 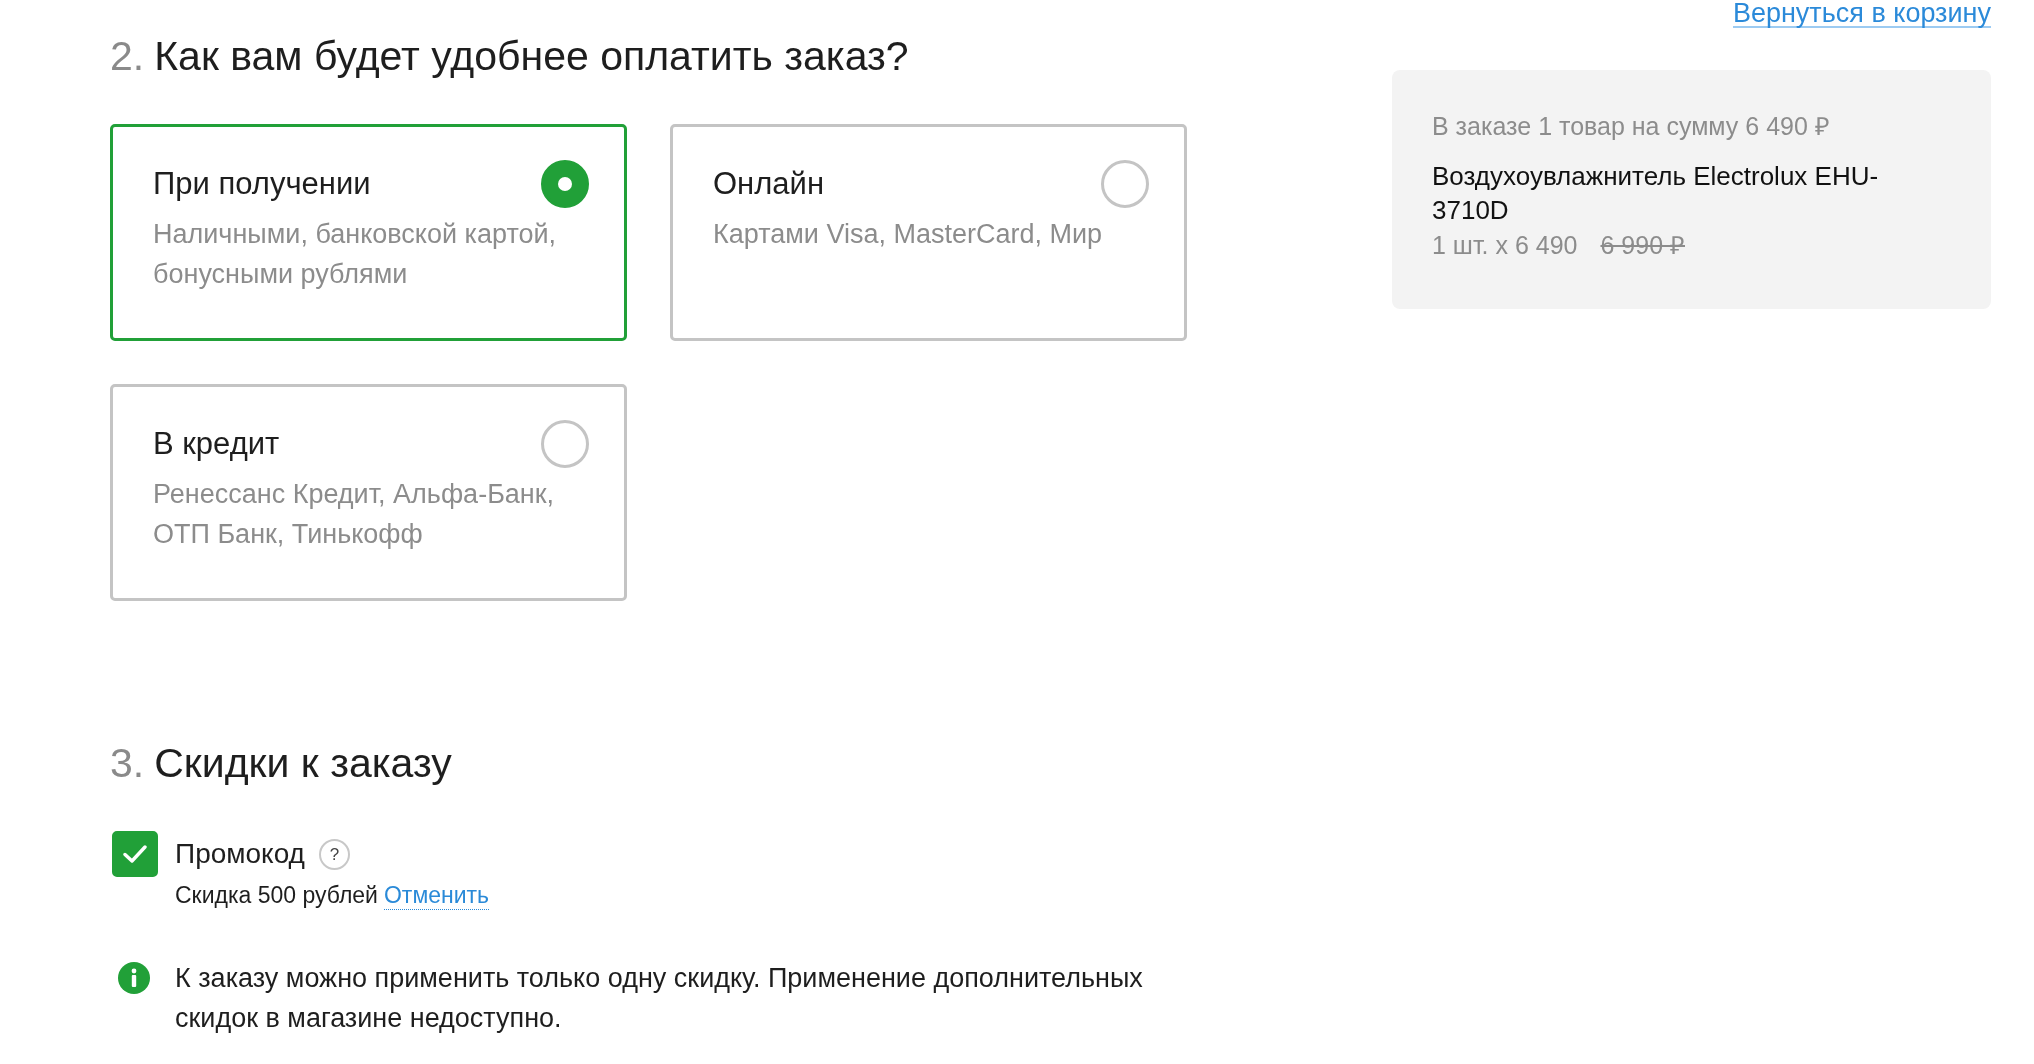 I want to click on option-title: При получении, so click(x=262, y=184).